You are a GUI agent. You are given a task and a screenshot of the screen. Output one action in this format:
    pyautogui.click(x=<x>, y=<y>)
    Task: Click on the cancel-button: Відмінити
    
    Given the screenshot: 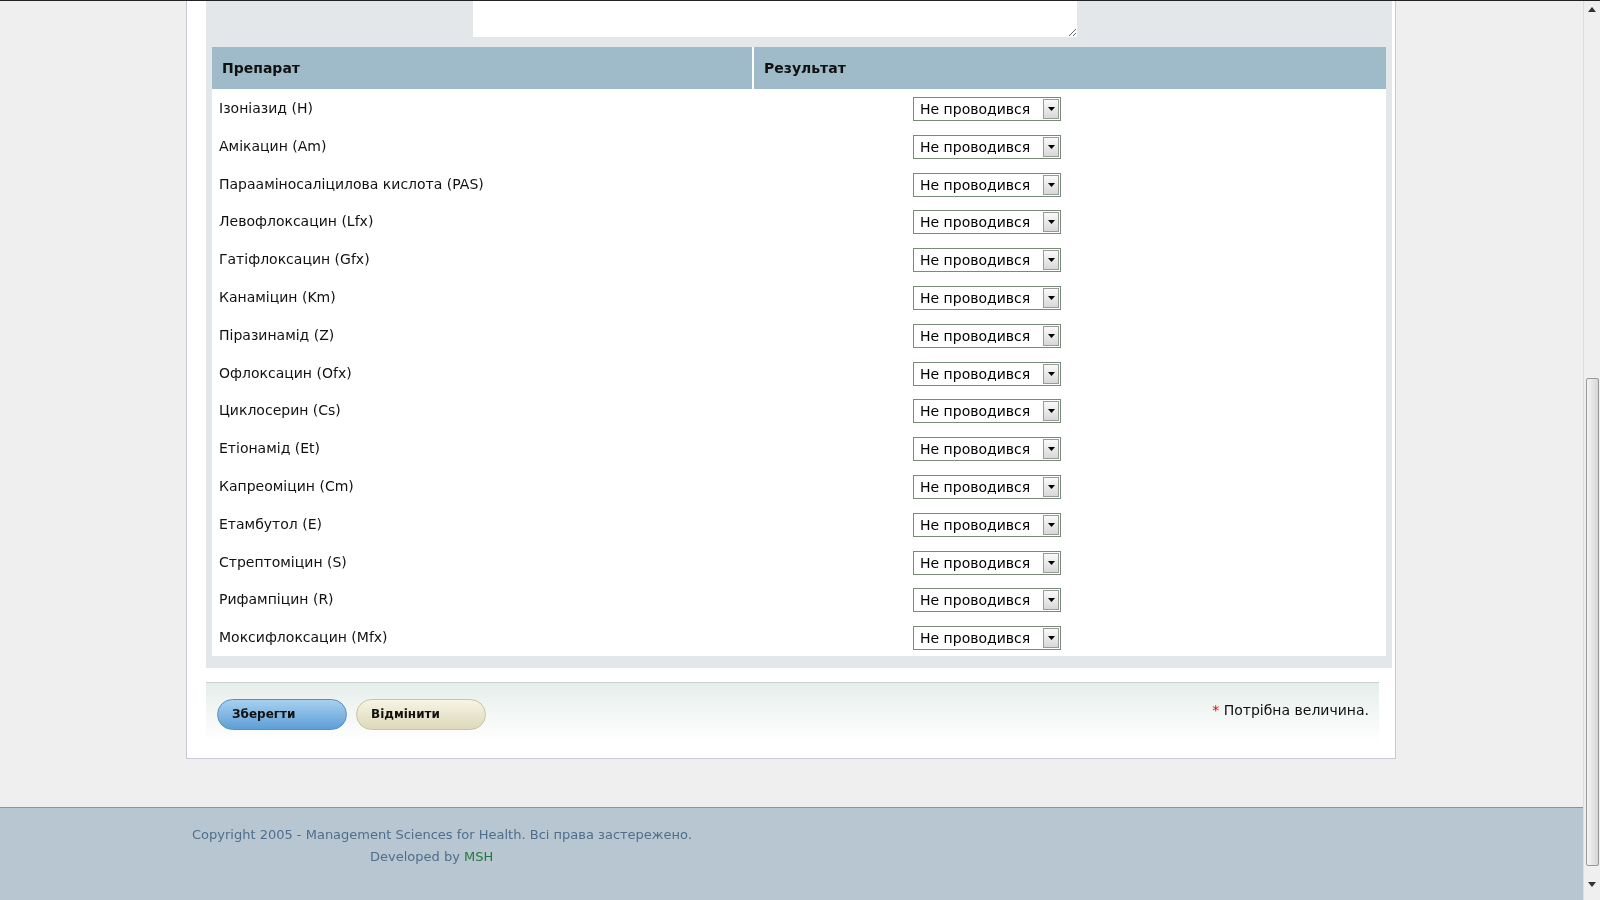 What is the action you would take?
    pyautogui.click(x=421, y=714)
    